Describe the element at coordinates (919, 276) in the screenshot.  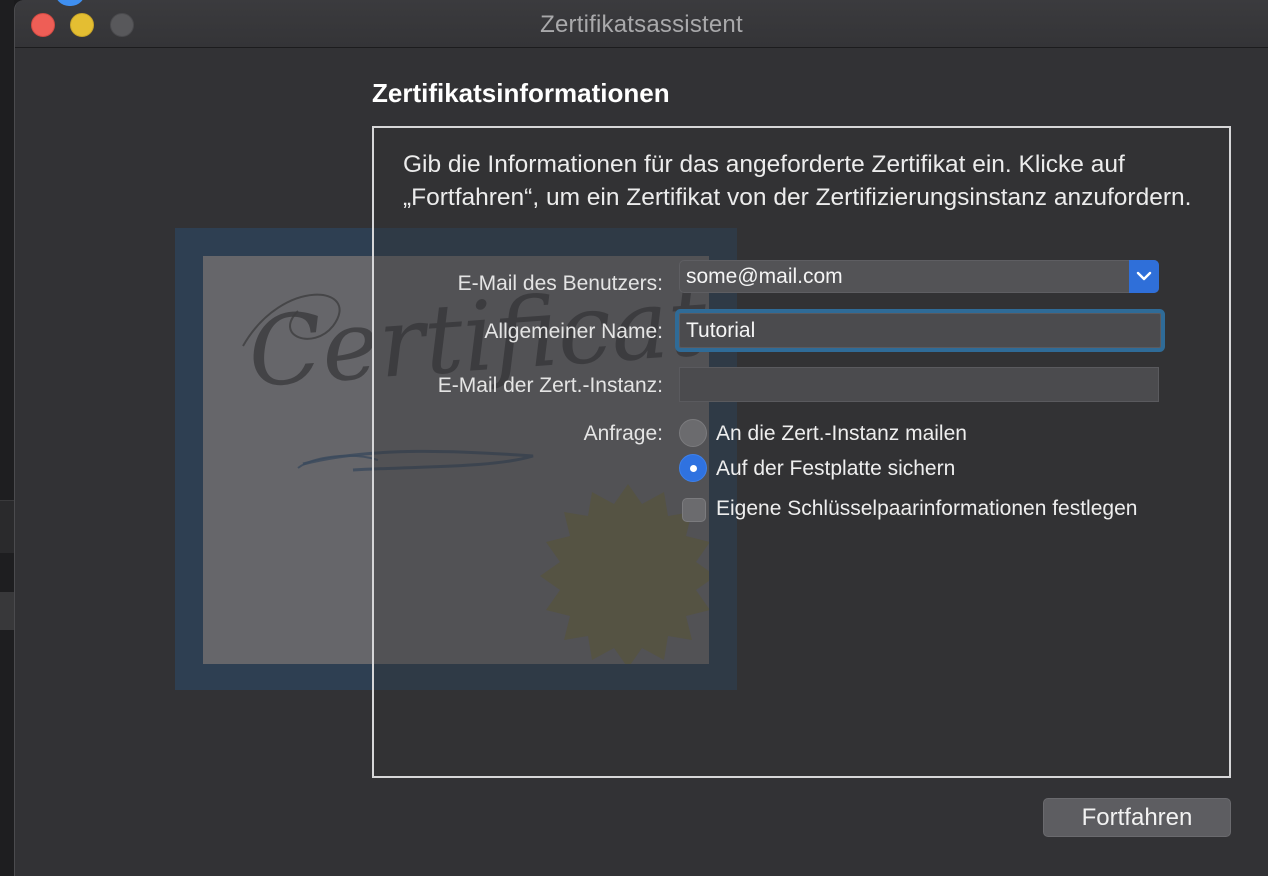
I see `user-email-popup: some@mail.com` at that location.